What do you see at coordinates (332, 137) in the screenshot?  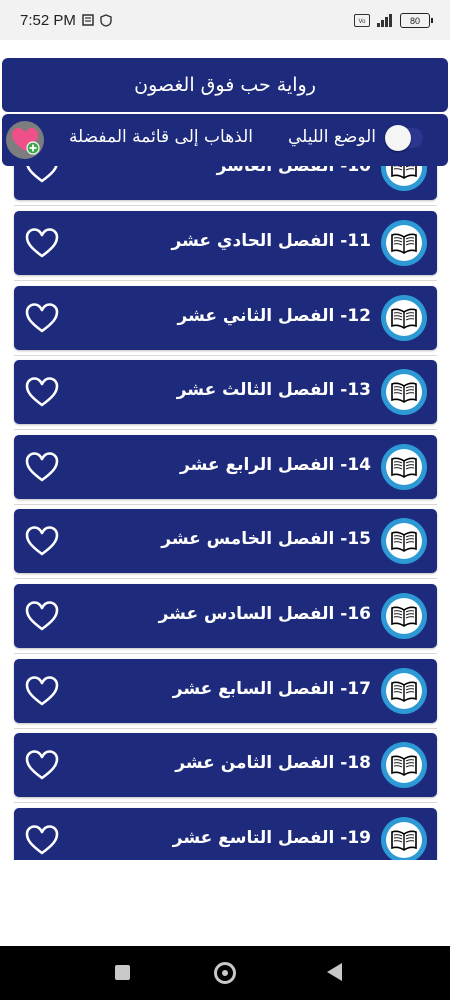 I see `night-mode-label: الوضع الليلي` at bounding box center [332, 137].